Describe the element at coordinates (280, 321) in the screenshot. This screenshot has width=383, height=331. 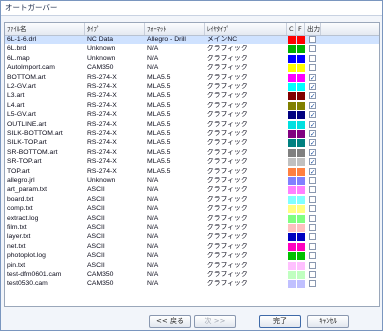
I see `finish-button: 完了` at that location.